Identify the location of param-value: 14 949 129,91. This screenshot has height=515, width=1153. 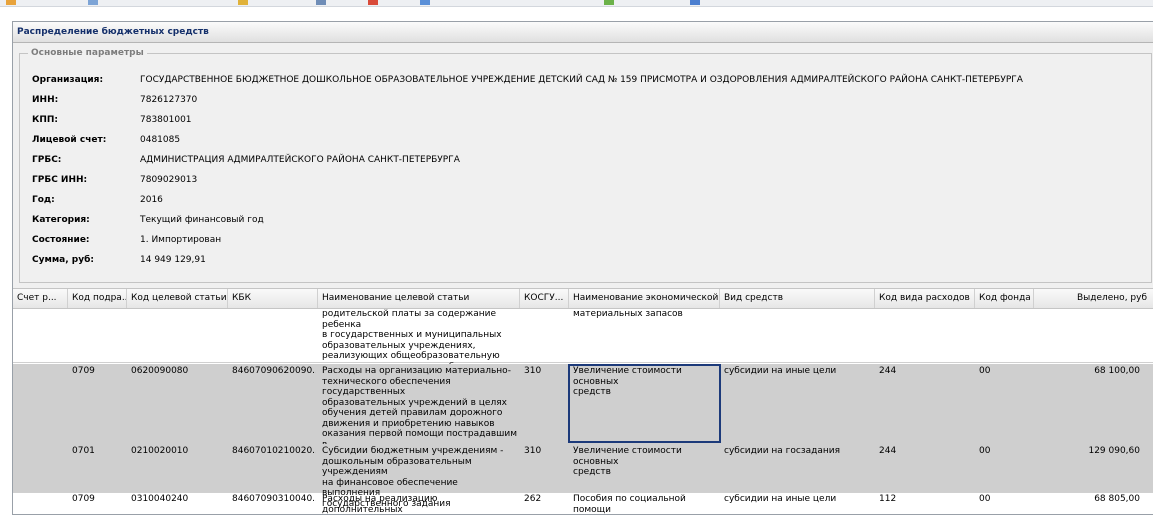
(173, 260).